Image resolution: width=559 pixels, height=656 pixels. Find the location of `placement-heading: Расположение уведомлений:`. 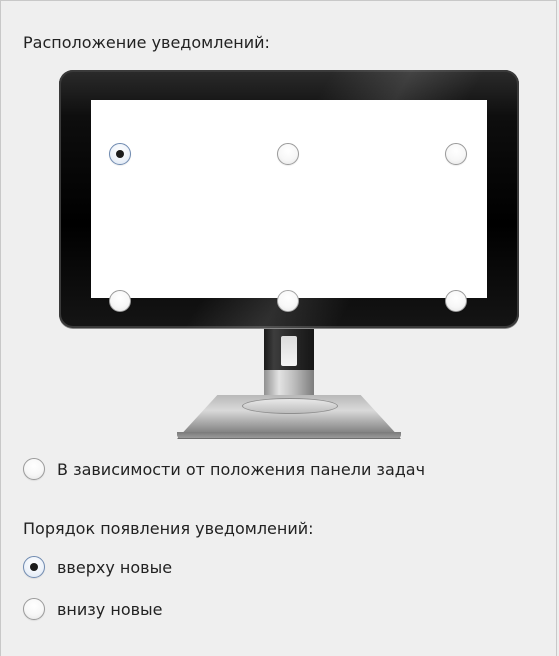

placement-heading: Расположение уведомлений: is located at coordinates (146, 42).